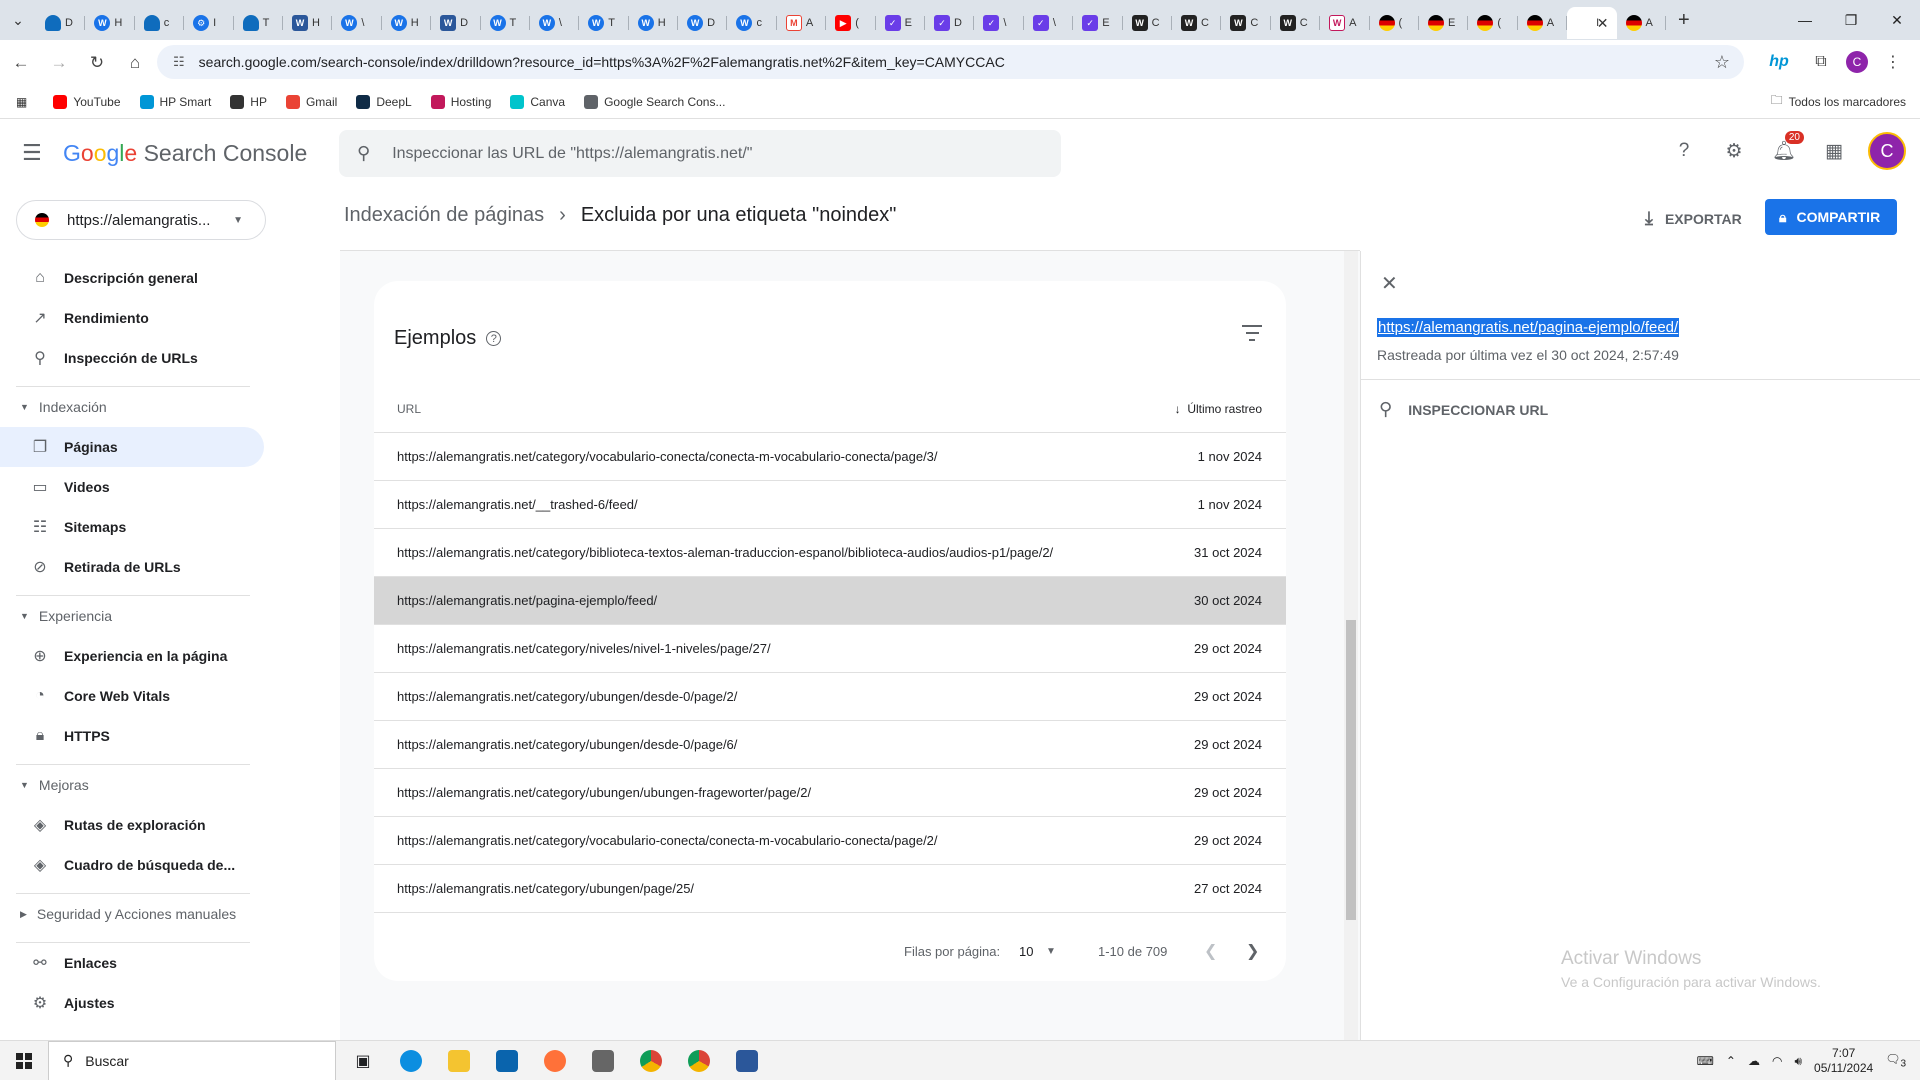 Image resolution: width=1920 pixels, height=1080 pixels. Describe the element at coordinates (1389, 283) in the screenshot. I see `close-icon: ✕` at that location.